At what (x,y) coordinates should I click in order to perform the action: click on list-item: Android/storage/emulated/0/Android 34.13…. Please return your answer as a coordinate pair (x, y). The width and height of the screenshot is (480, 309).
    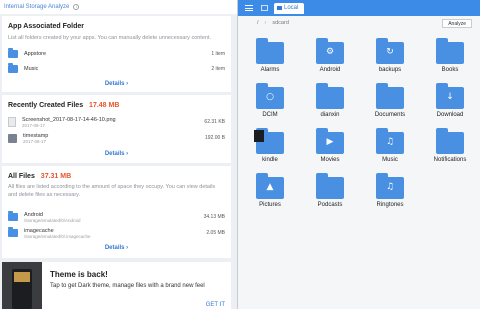
    Looking at the image, I should click on (116, 217).